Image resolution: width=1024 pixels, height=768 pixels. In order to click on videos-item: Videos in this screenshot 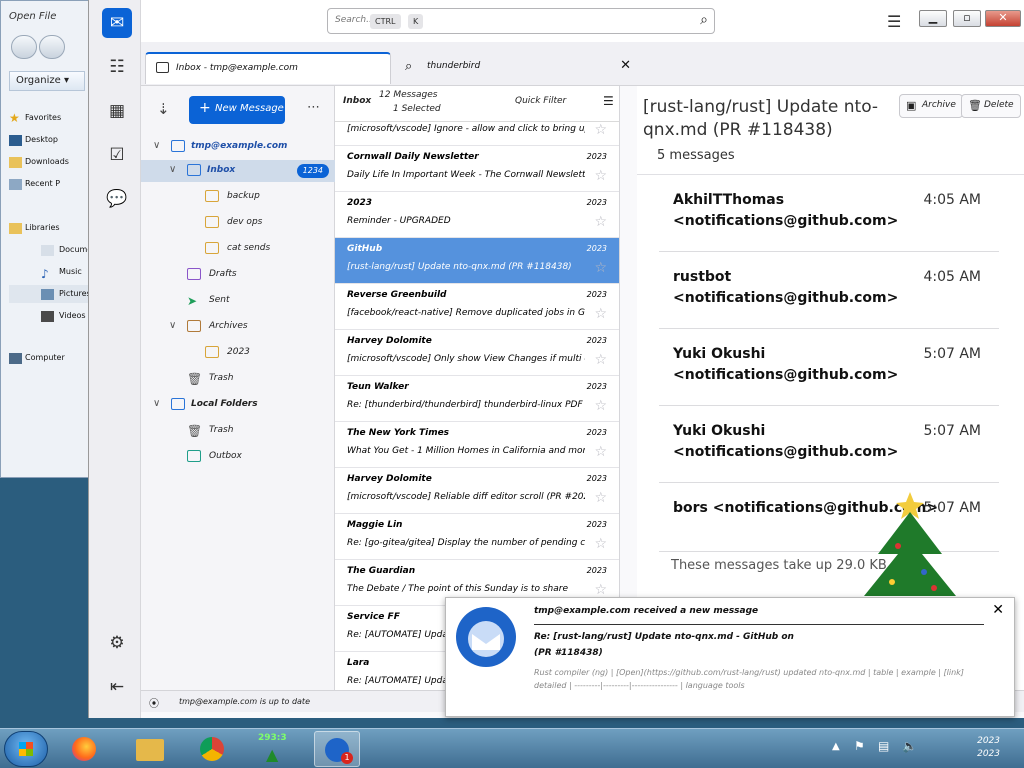, I will do `click(72, 315)`.